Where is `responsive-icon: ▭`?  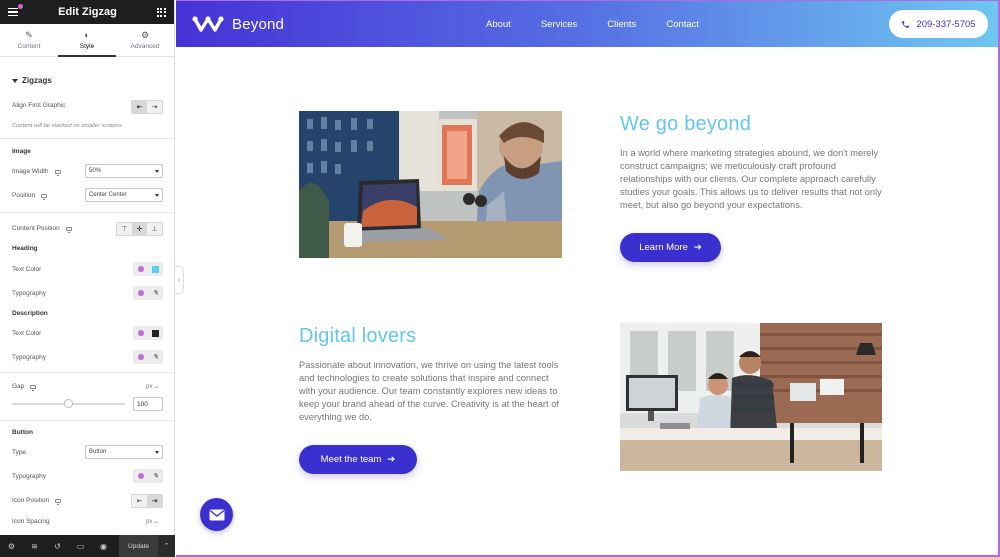 responsive-icon: ▭ is located at coordinates (80, 546).